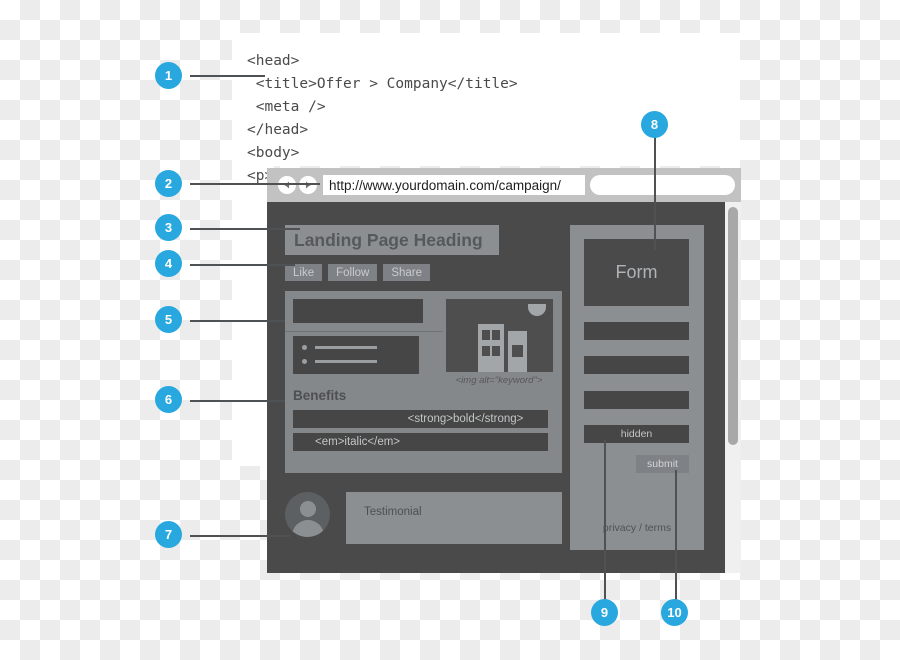 Image resolution: width=900 pixels, height=660 pixels. Describe the element at coordinates (320, 395) in the screenshot. I see `benefits-title: Benefits` at that location.